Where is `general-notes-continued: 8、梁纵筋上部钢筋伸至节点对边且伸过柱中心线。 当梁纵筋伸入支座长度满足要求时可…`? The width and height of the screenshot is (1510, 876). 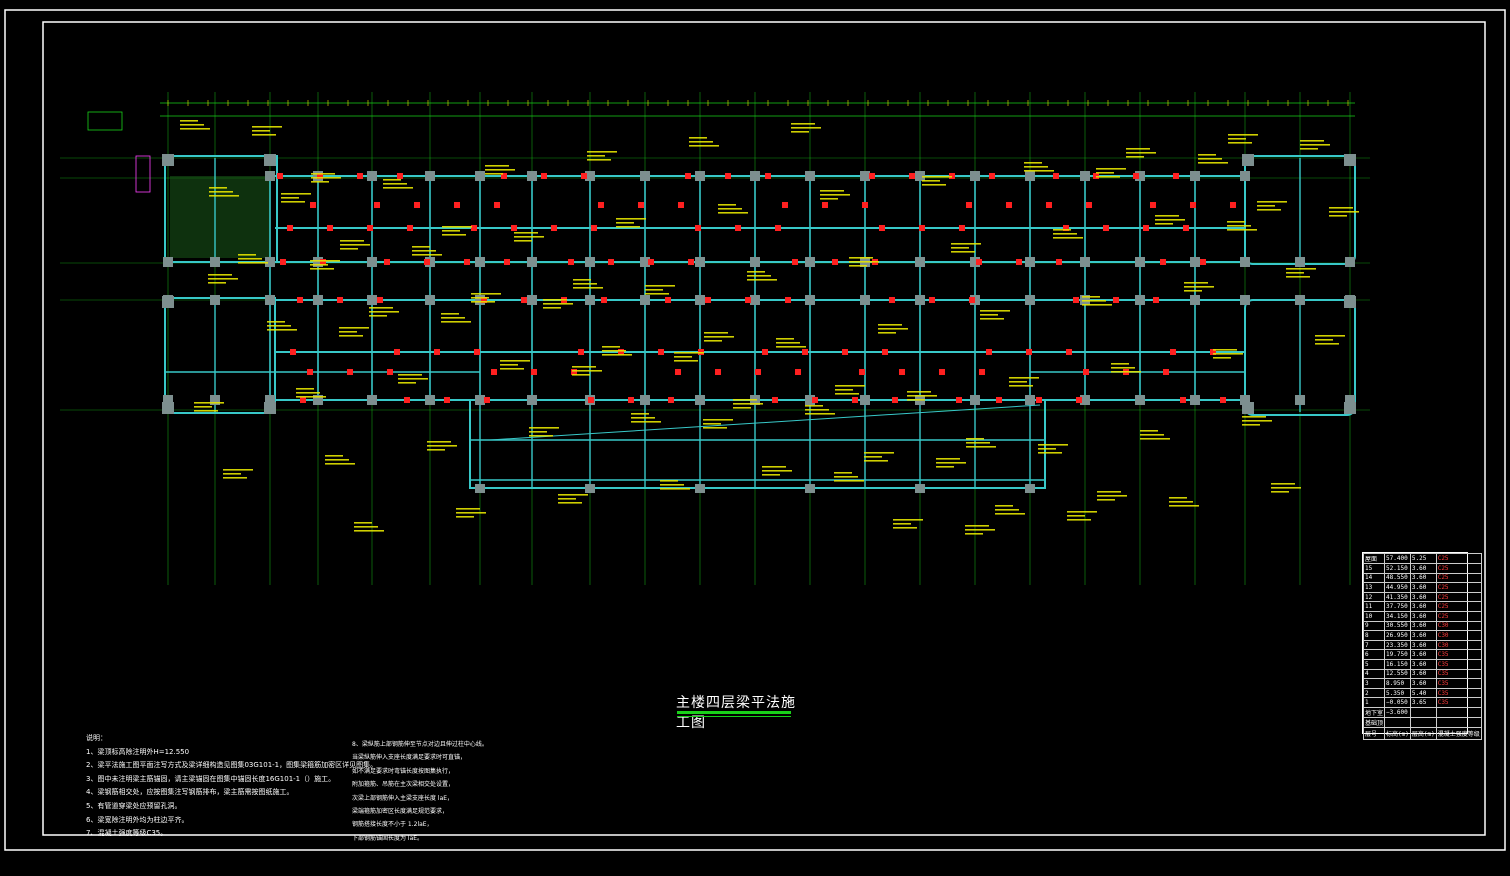
general-notes-continued: 8、梁纵筋上部钢筋伸至节点对边且伸过柱中心线。 当梁纵筋伸入支座长度满足要求时可… is located at coordinates (437, 791).